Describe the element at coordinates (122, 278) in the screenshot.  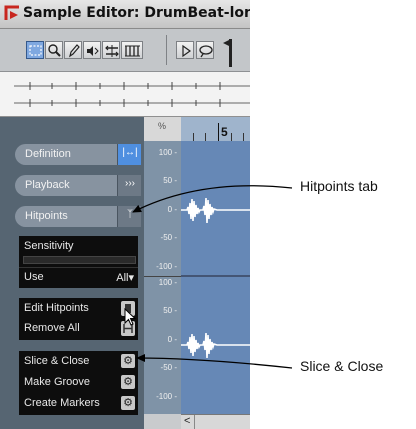
I see `use-select-value: All` at that location.